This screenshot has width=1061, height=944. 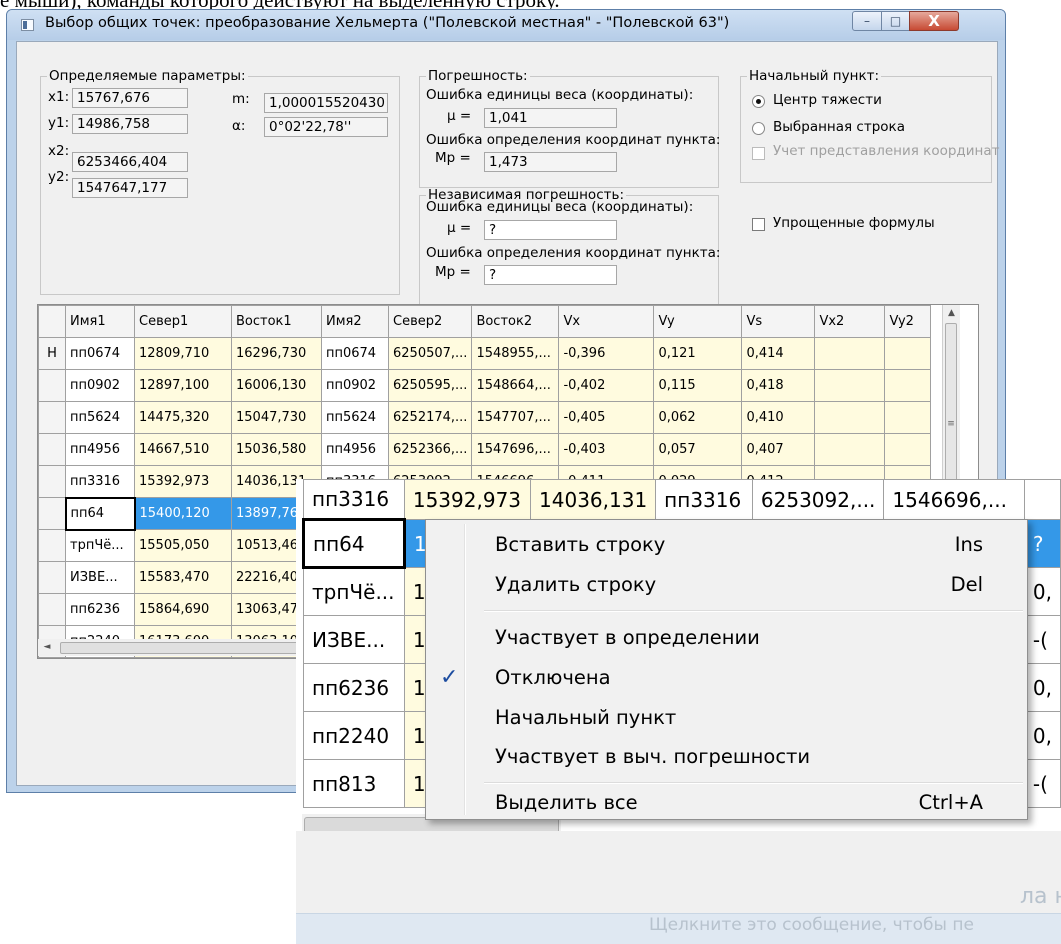 I want to click on radio-center, so click(x=758, y=101).